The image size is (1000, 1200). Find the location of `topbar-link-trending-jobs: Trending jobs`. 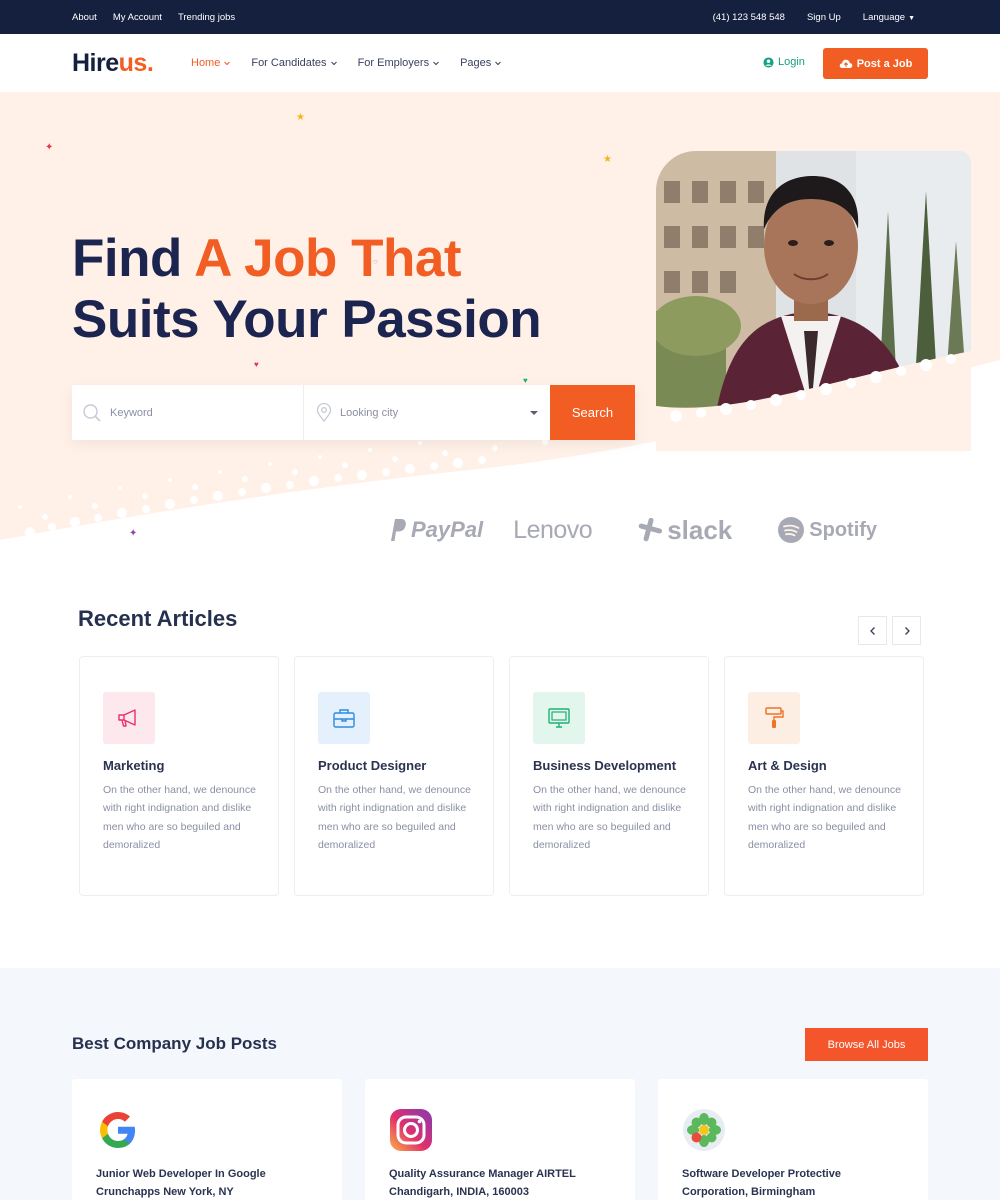

topbar-link-trending-jobs: Trending jobs is located at coordinates (206, 17).